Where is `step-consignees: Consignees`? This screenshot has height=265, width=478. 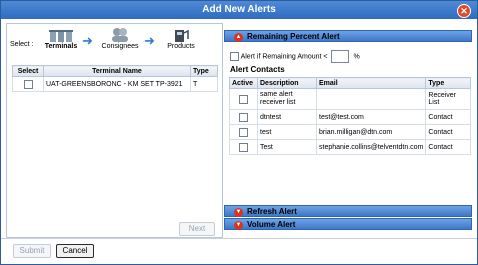 step-consignees: Consignees is located at coordinates (120, 38).